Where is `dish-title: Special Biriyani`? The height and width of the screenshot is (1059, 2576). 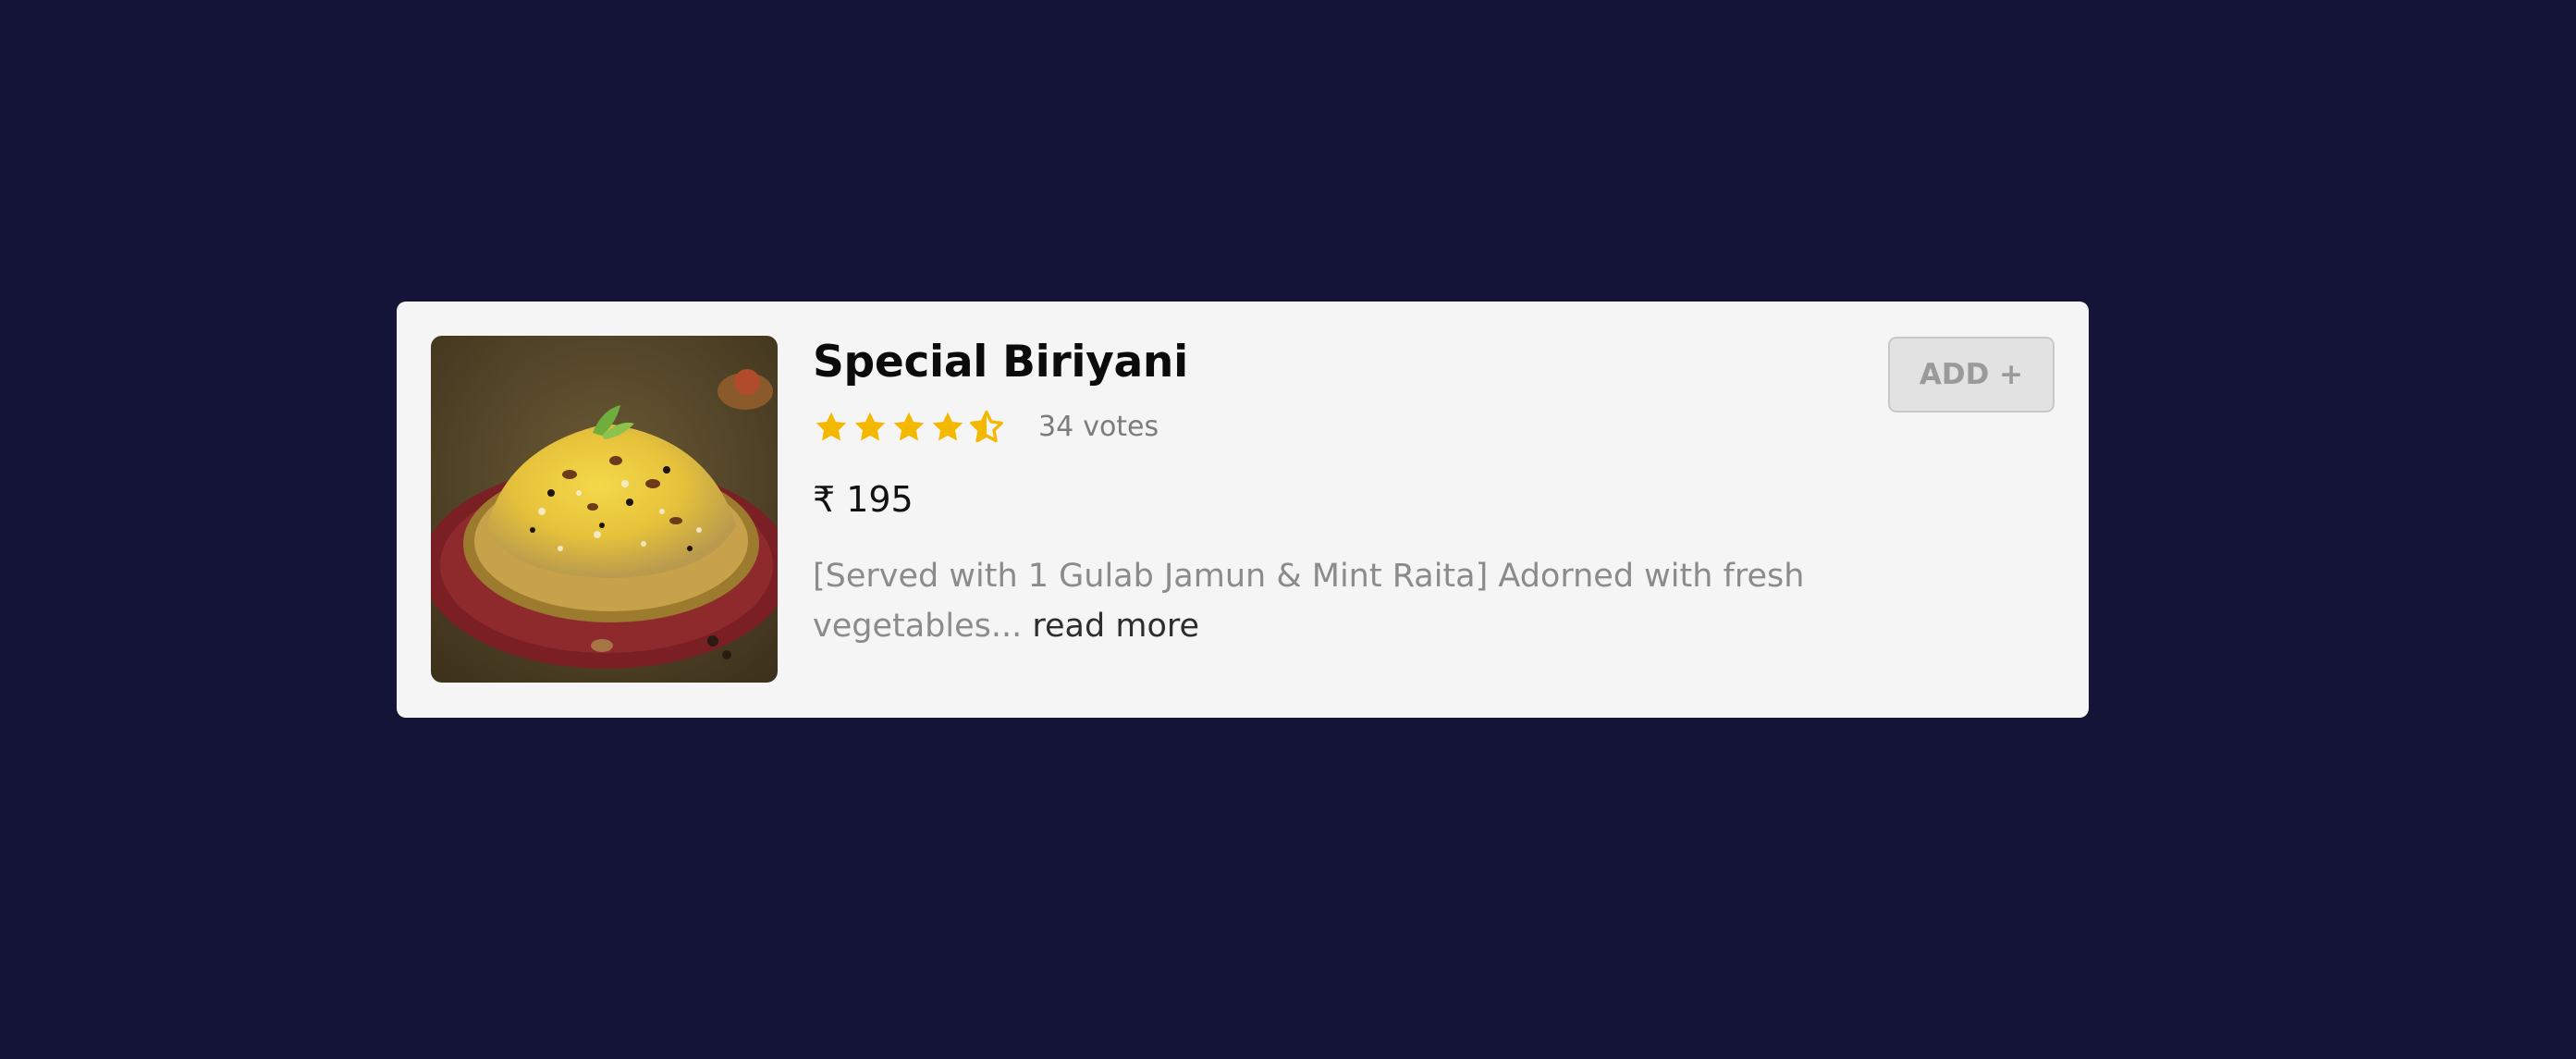
dish-title: Special Biriyani is located at coordinates (1000, 362).